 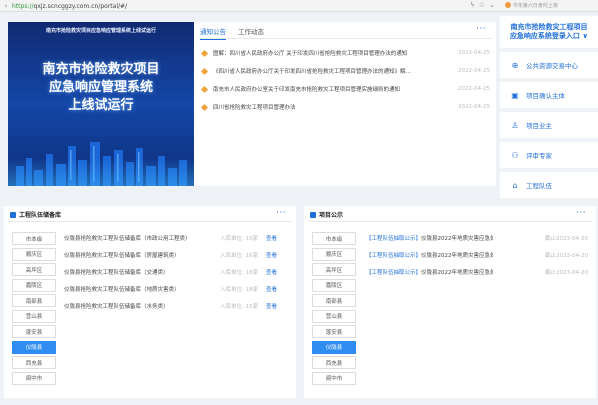 I want to click on sidebar-item-label: 项目业主, so click(x=539, y=126).